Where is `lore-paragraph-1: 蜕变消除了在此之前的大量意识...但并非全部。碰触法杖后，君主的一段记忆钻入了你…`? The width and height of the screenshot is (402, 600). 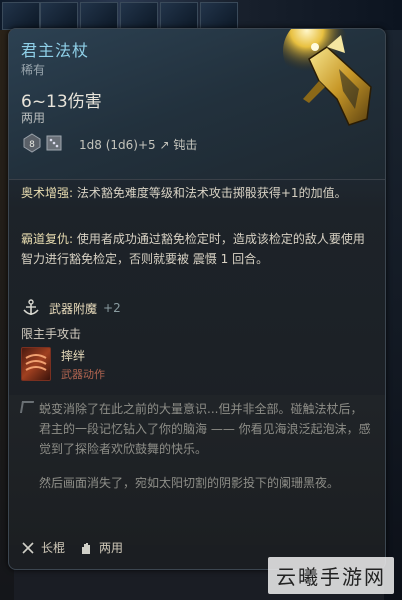 lore-paragraph-1: 蜕变消除了在此之前的大量意识...但并非全部。碰触法杖后，君主的一段记忆钻入了你… is located at coordinates (205, 429).